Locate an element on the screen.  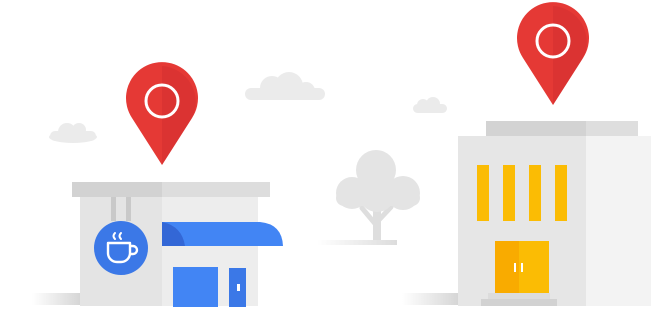
tree-icon is located at coordinates (378, 197).